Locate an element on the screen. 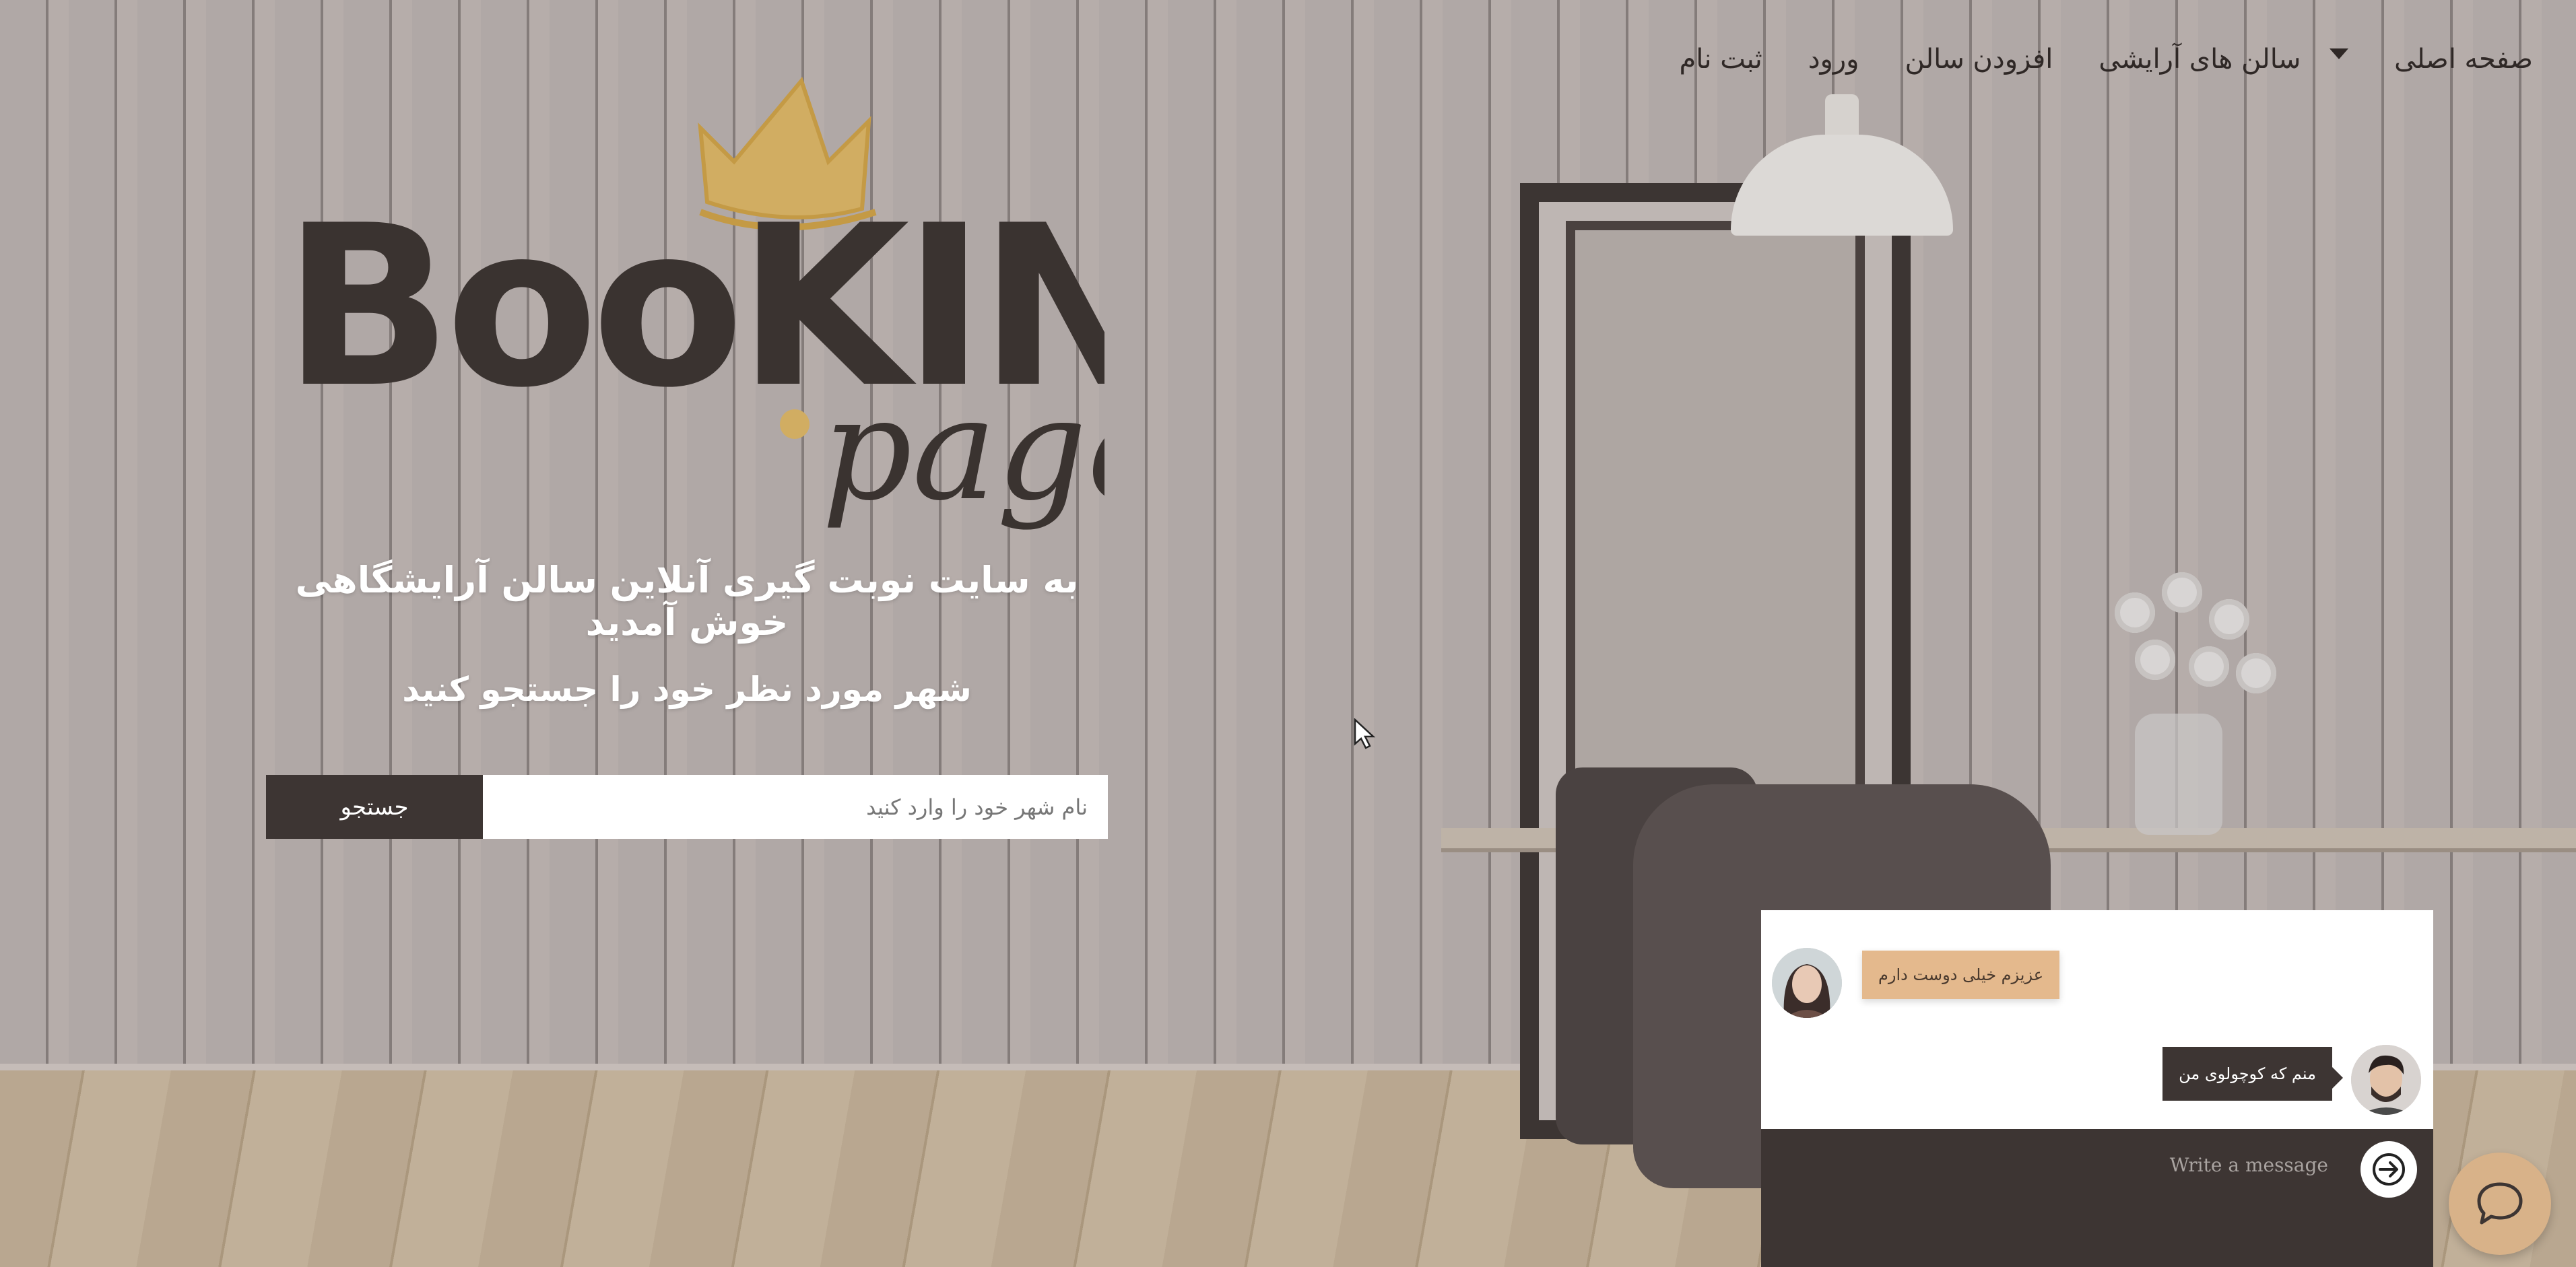 Image resolution: width=2576 pixels, height=1267 pixels. hero-subhead: شهر مورد نظر خود را جستجو کنید is located at coordinates (687, 689).